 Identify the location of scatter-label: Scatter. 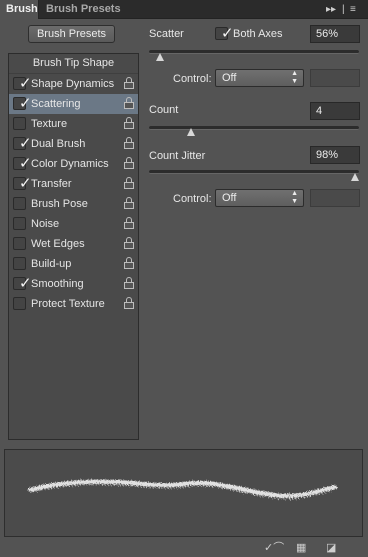
(166, 34).